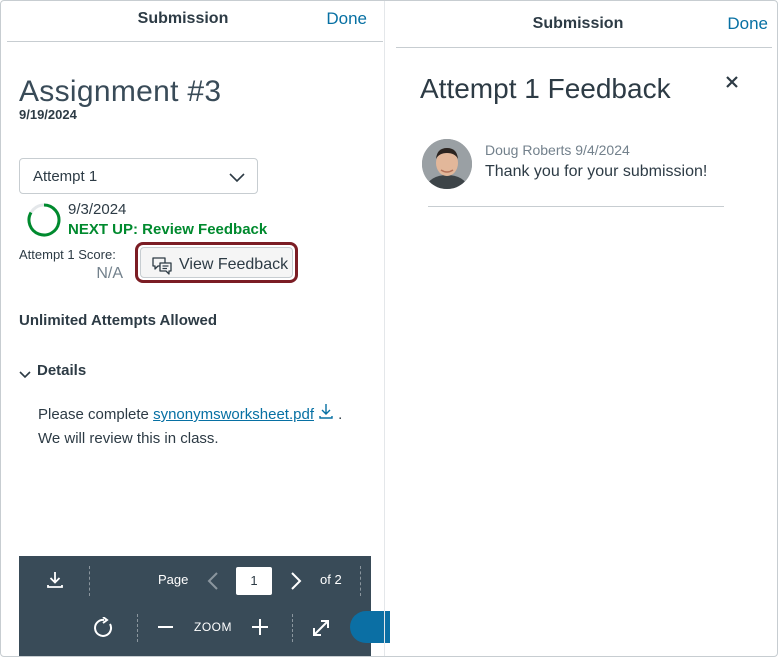  I want to click on details-label: Details, so click(62, 370).